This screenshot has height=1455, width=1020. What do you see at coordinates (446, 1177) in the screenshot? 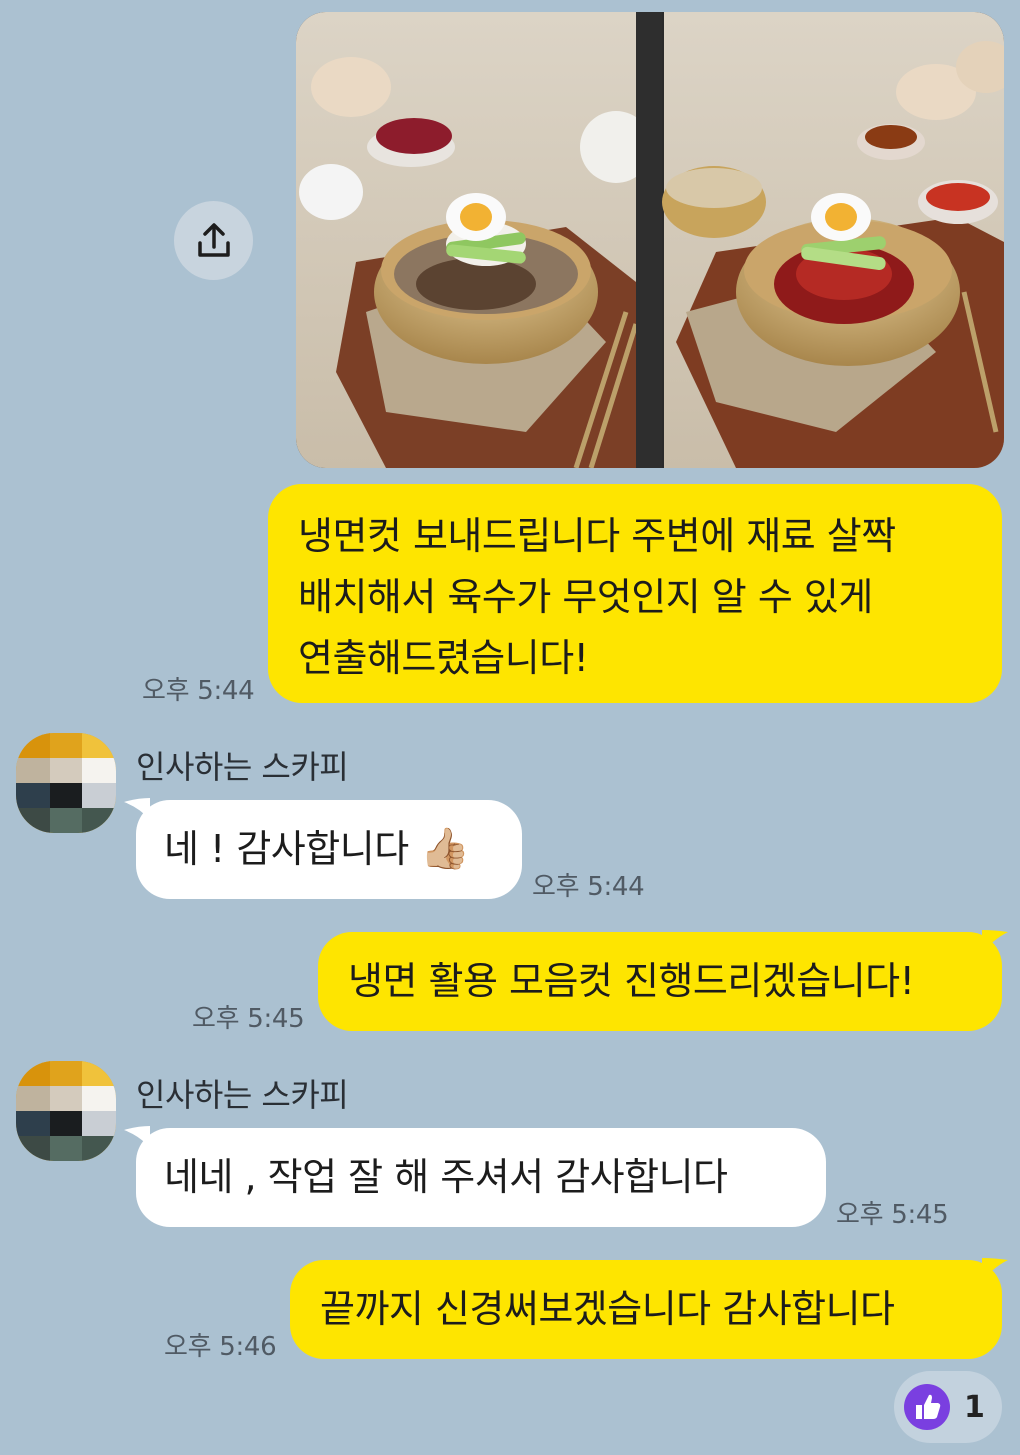
I see `message-text: 네네 , 작업 잘 해 주셔서 감사합니다` at bounding box center [446, 1177].